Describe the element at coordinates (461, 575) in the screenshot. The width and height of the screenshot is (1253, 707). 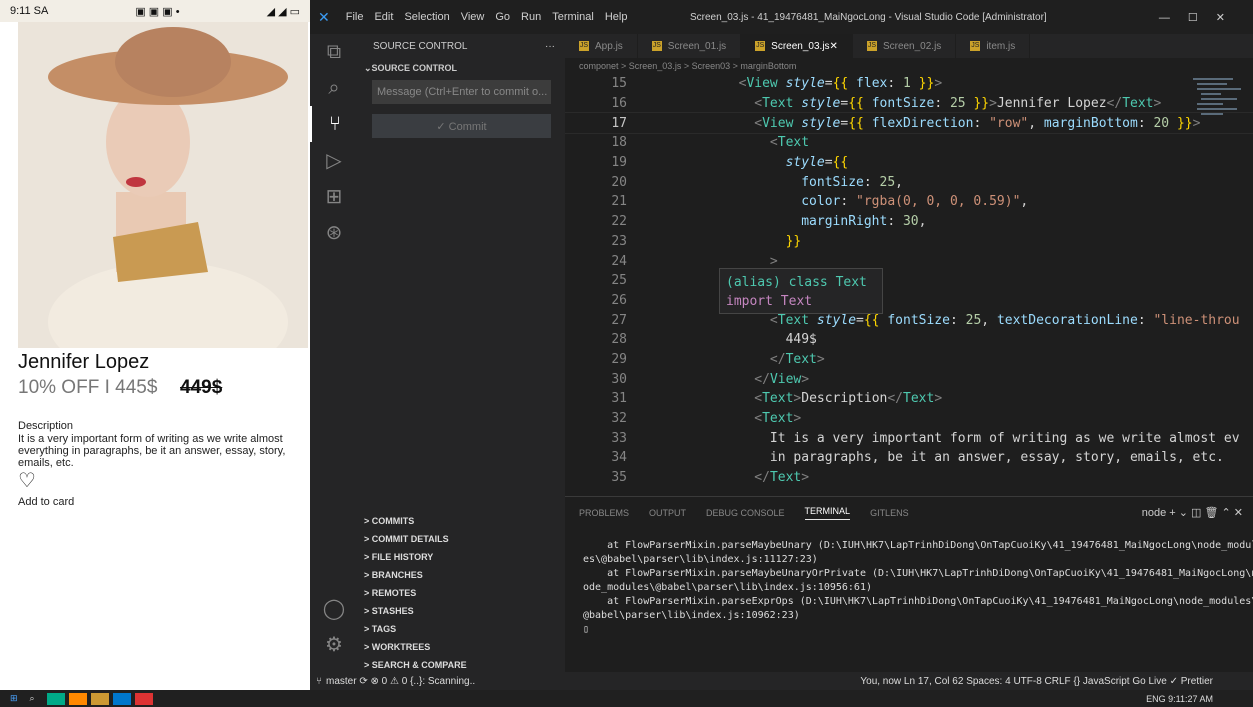
I see `sidebar-section: > BRANCHES` at that location.